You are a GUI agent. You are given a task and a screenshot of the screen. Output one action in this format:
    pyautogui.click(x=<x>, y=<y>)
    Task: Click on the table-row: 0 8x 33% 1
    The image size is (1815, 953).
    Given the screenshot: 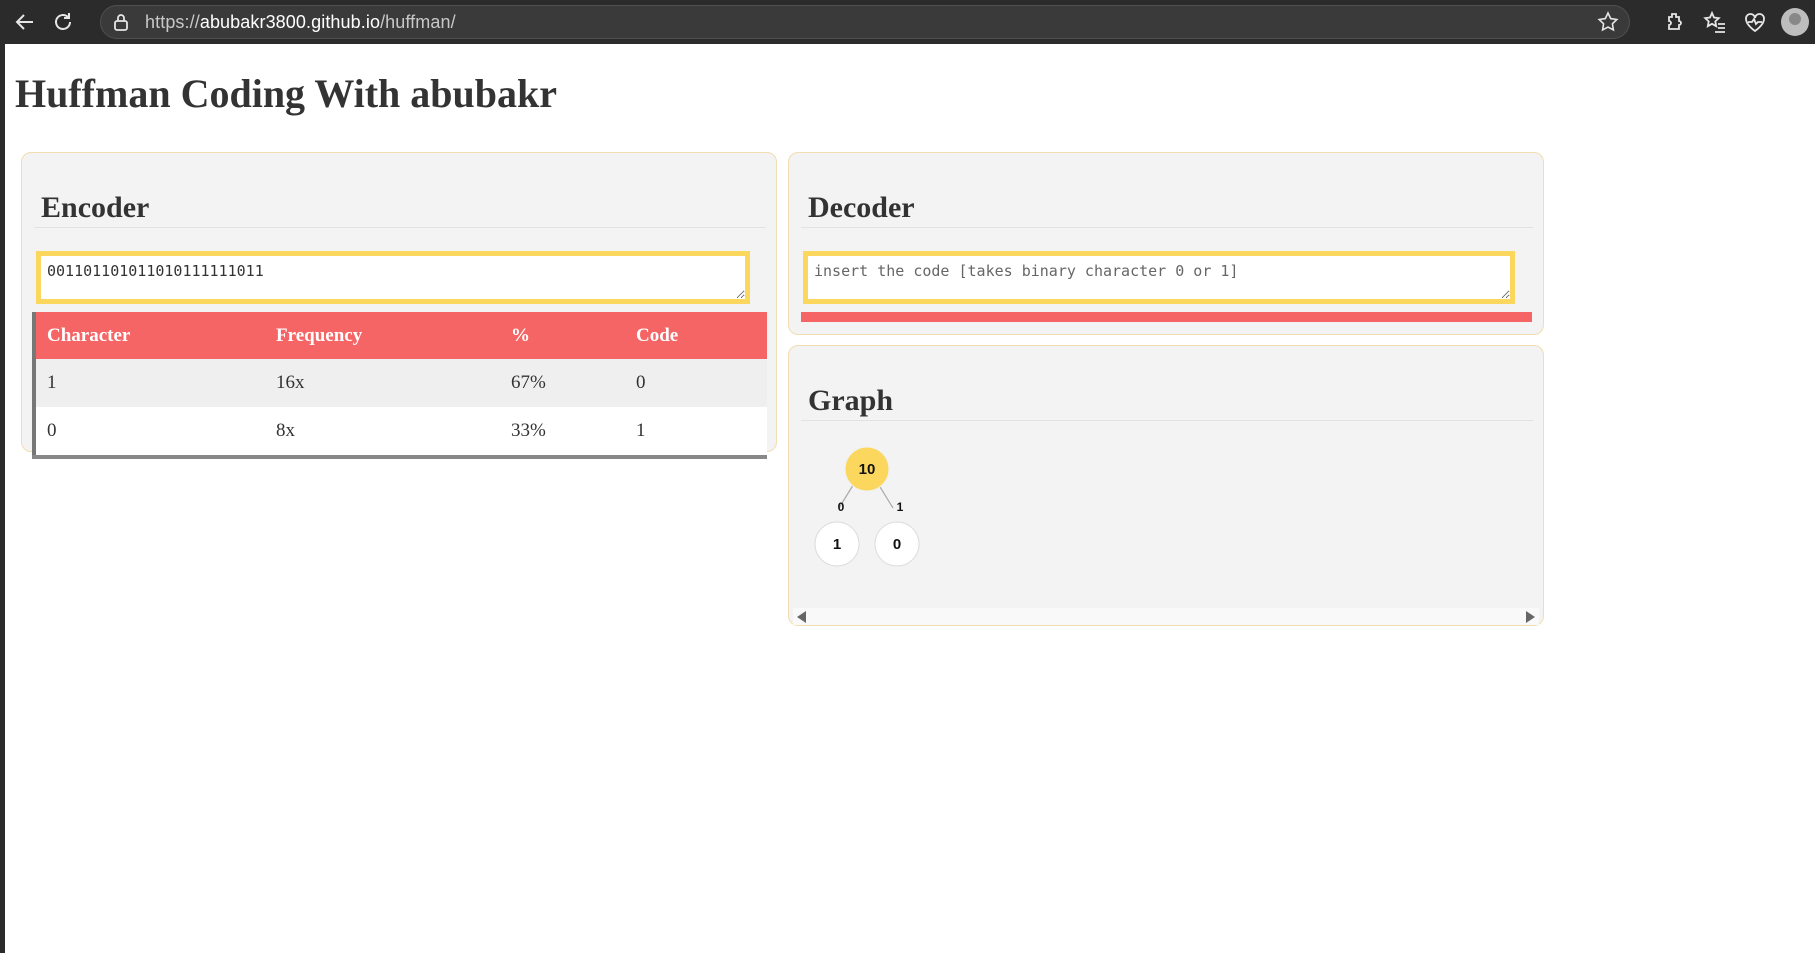 What is the action you would take?
    pyautogui.click(x=400, y=432)
    